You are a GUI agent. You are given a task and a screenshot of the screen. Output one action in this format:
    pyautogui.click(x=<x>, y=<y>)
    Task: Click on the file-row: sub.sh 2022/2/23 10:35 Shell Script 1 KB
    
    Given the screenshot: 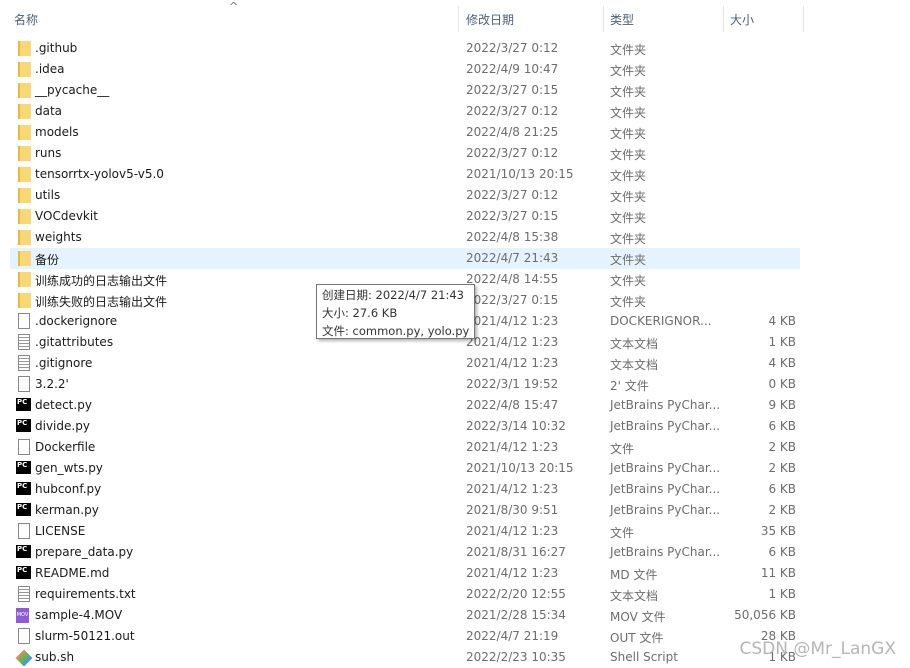 What is the action you would take?
    pyautogui.click(x=405, y=657)
    